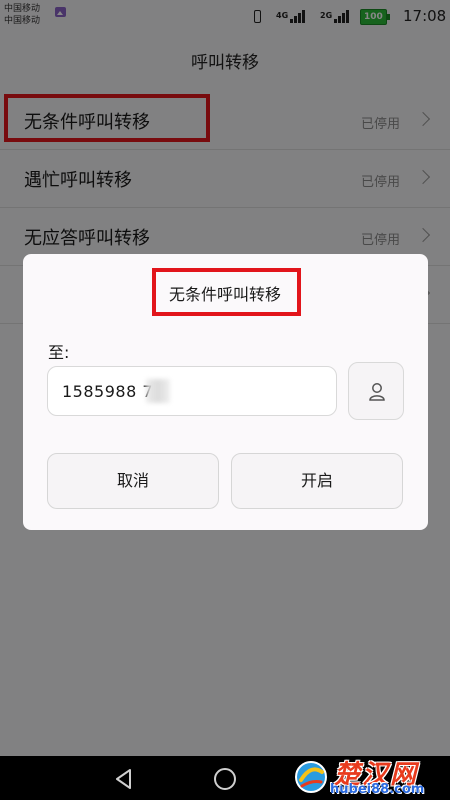  Describe the element at coordinates (158, 391) in the screenshot. I see `redaction-blur` at that location.